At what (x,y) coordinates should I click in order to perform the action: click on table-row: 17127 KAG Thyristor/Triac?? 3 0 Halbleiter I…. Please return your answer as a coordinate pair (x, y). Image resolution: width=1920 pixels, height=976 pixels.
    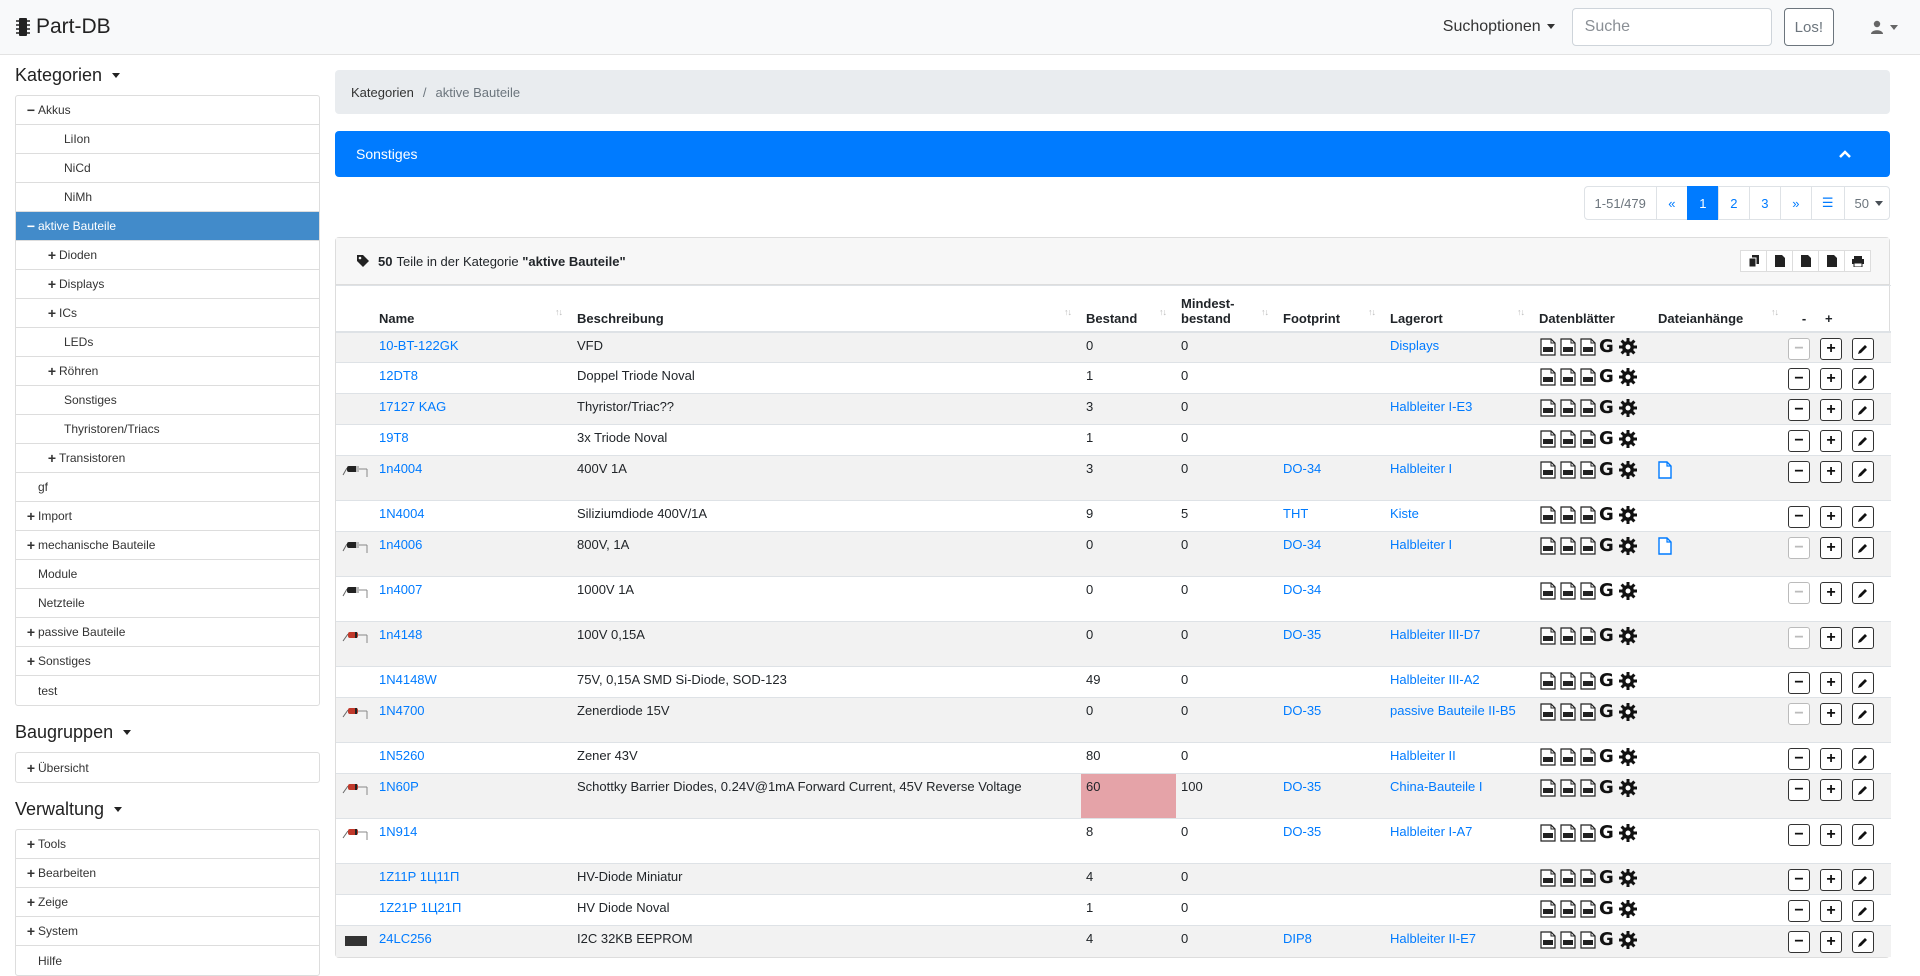
    Looking at the image, I should click on (1113, 409).